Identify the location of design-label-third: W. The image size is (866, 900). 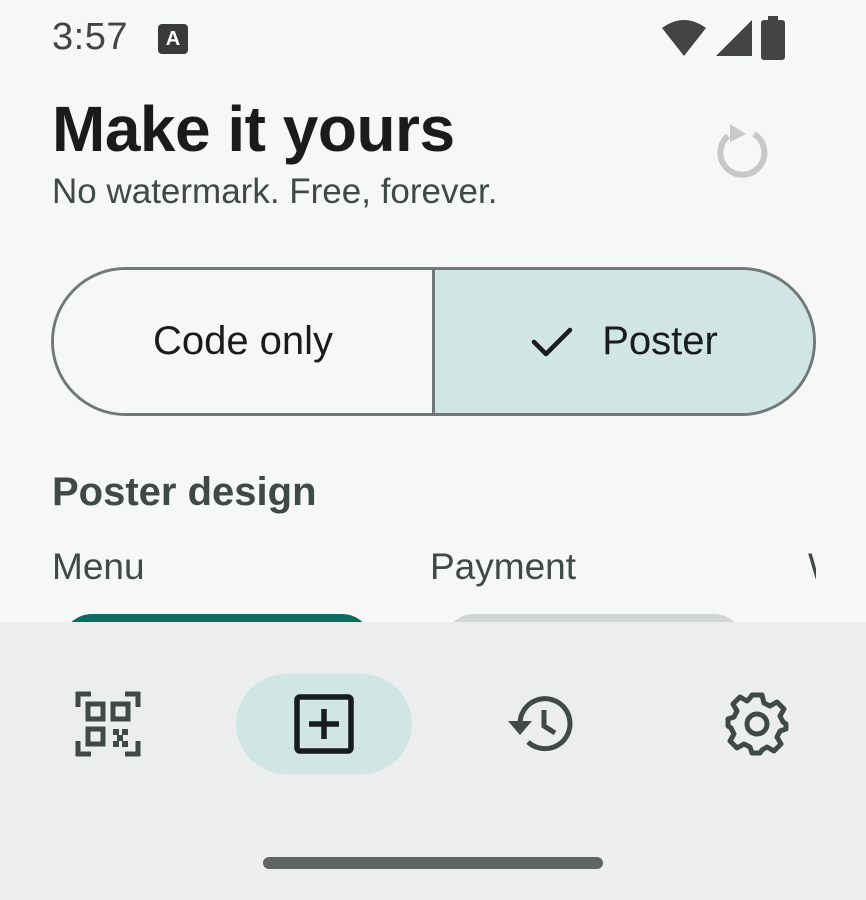
(812, 567).